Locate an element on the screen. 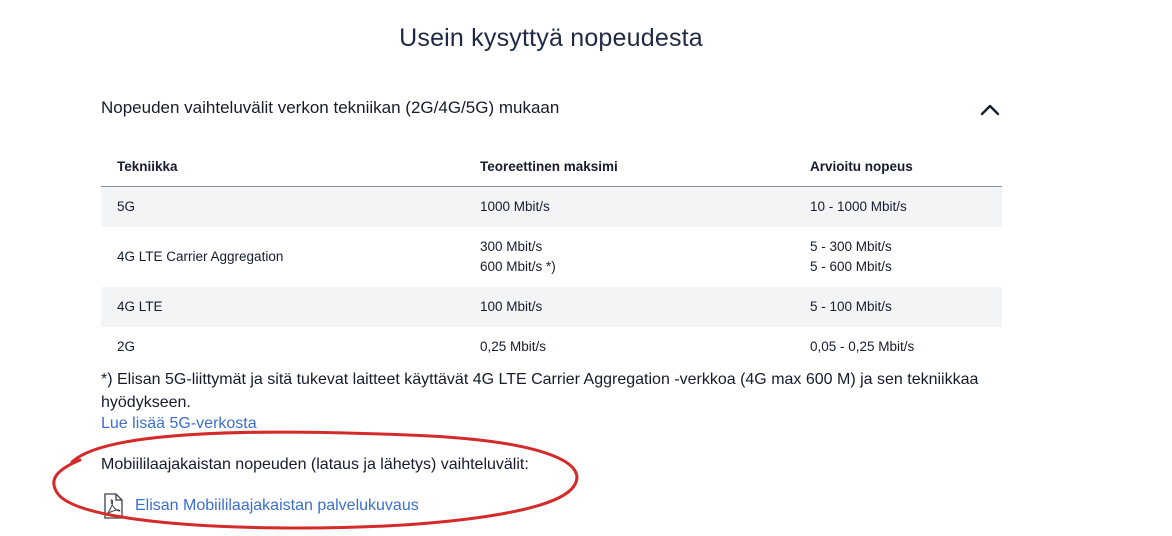 This screenshot has width=1172, height=536. pdf-link-label: Elisan Mobiililaajakaistan palvelukuvaus is located at coordinates (277, 505).